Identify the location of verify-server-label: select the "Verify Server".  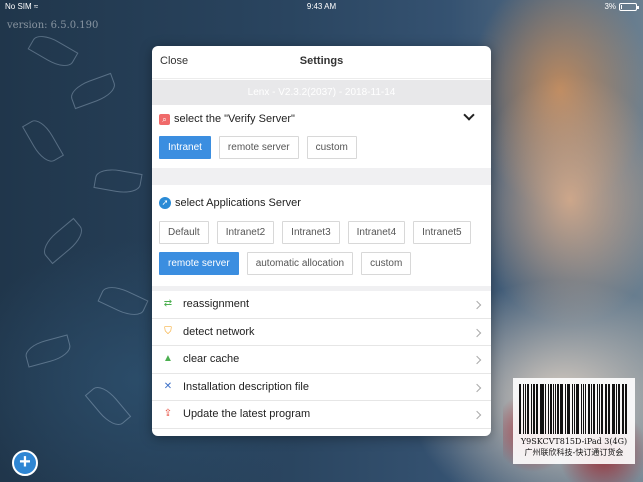
(234, 119).